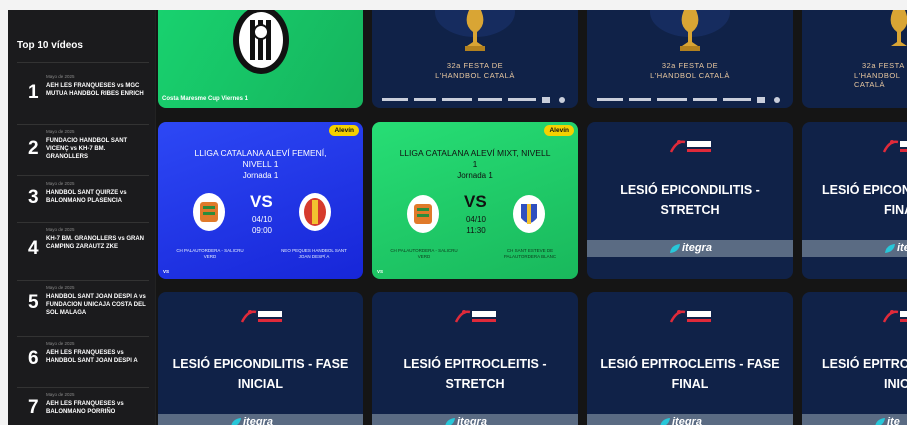 This screenshot has width=907, height=425. Describe the element at coordinates (530, 253) in the screenshot. I see `team-right-name: CH SANT ESTEVE DE PALAUTORDERA BLANC` at that location.